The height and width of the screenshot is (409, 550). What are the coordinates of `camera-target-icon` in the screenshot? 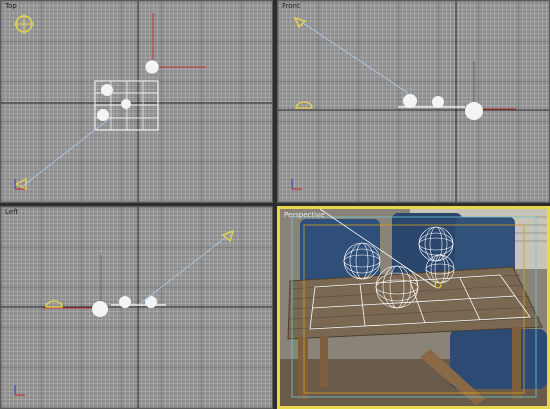 It's located at (20, 184).